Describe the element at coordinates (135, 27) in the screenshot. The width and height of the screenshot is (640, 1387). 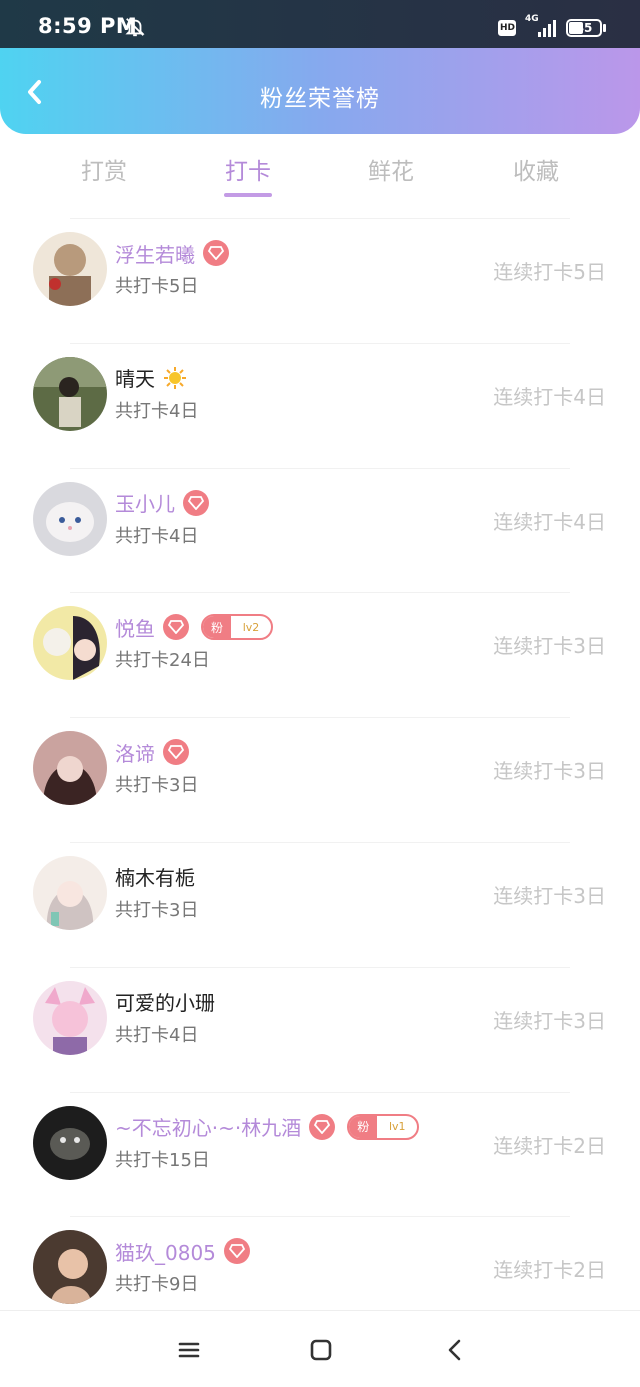
I see `bell-muted-icon` at that location.